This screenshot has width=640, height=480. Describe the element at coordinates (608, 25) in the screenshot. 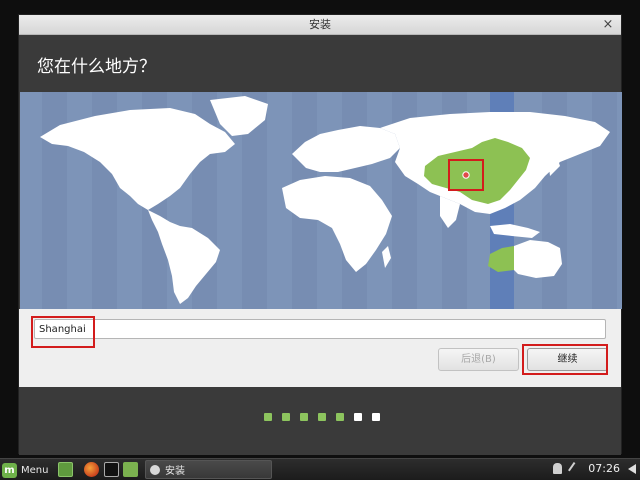

I see `close-icon: ×` at that location.